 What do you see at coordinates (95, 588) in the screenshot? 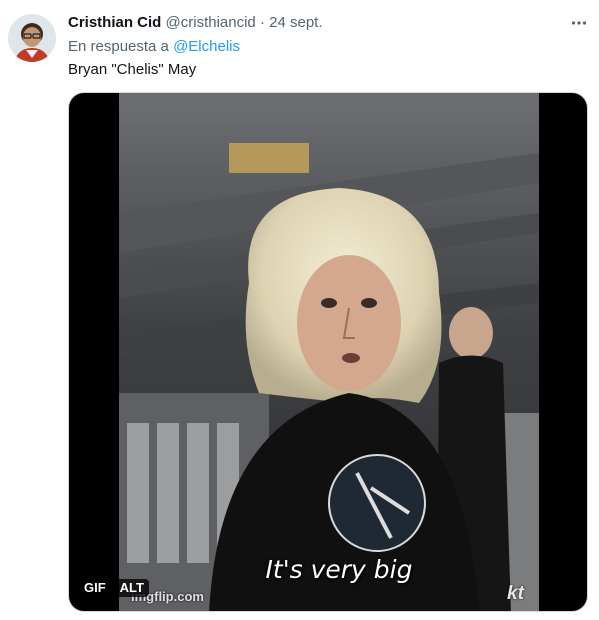
I see `gif-badge: GIF` at bounding box center [95, 588].